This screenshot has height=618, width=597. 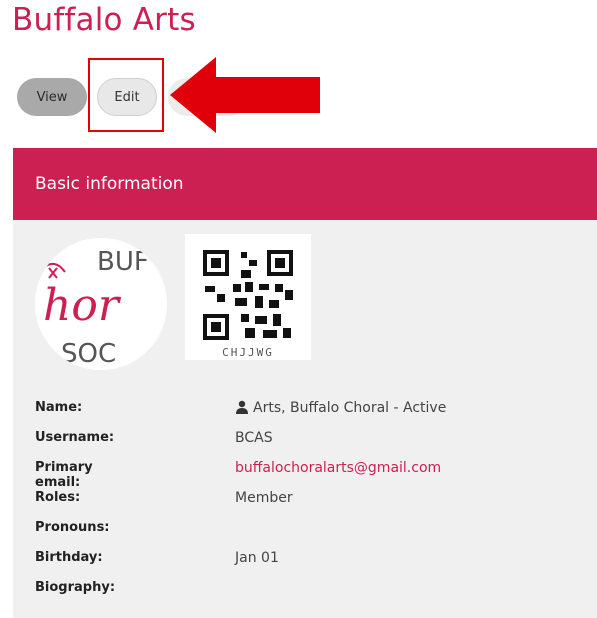 I want to click on avatar: BUF hor SOC, so click(x=101, y=304).